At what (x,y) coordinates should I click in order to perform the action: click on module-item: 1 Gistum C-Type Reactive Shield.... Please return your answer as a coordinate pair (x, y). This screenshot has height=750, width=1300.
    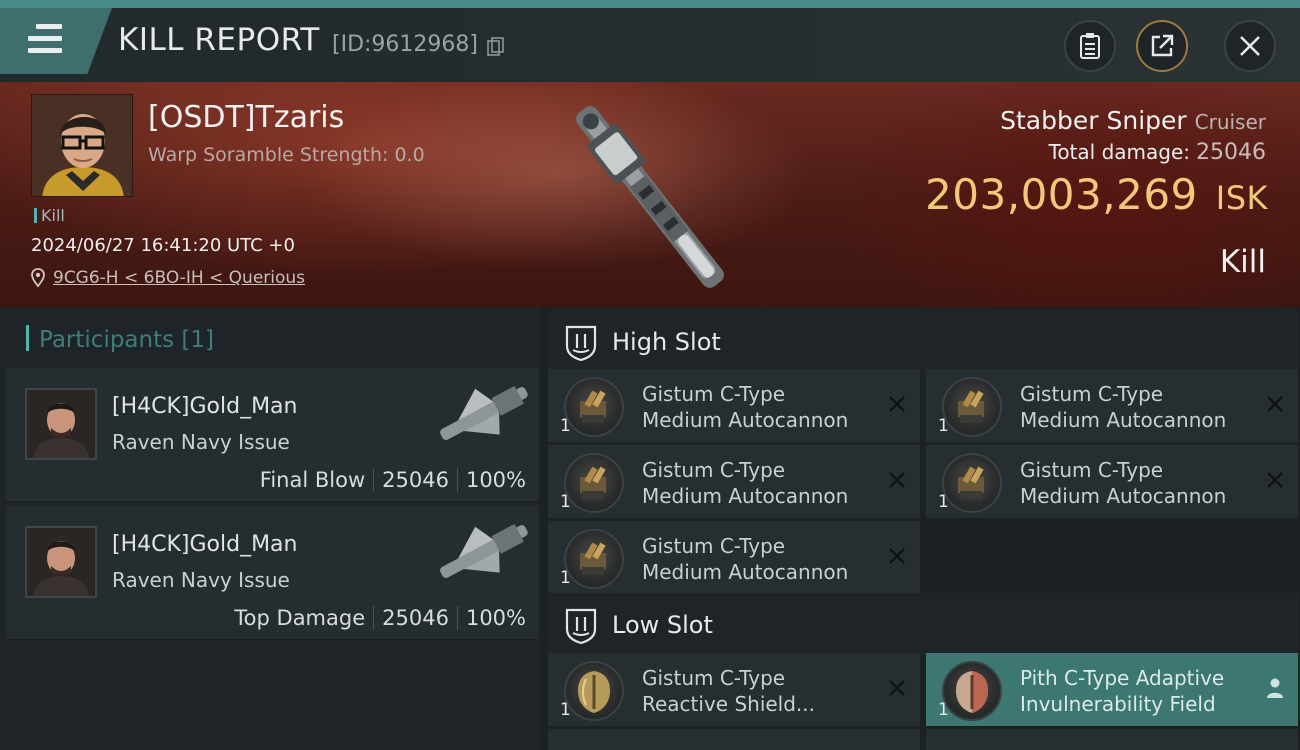
    Looking at the image, I should click on (734, 689).